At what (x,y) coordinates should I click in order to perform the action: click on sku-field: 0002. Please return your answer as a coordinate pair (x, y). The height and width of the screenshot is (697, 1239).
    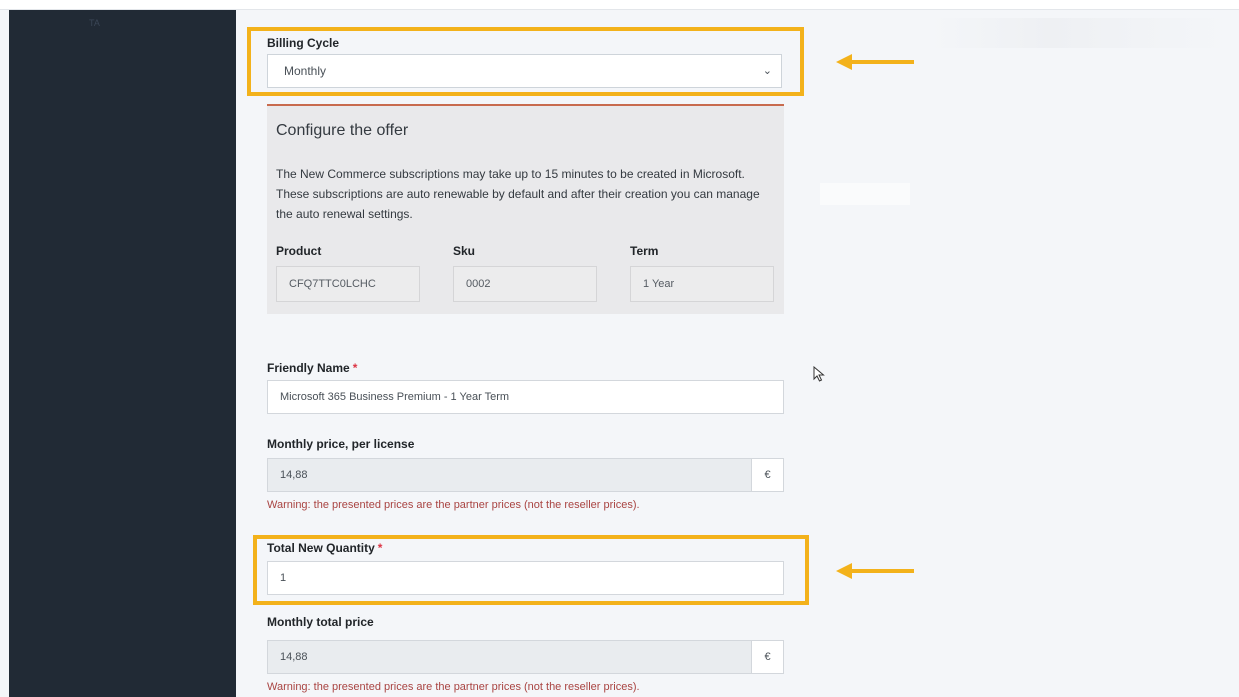
    Looking at the image, I should click on (525, 284).